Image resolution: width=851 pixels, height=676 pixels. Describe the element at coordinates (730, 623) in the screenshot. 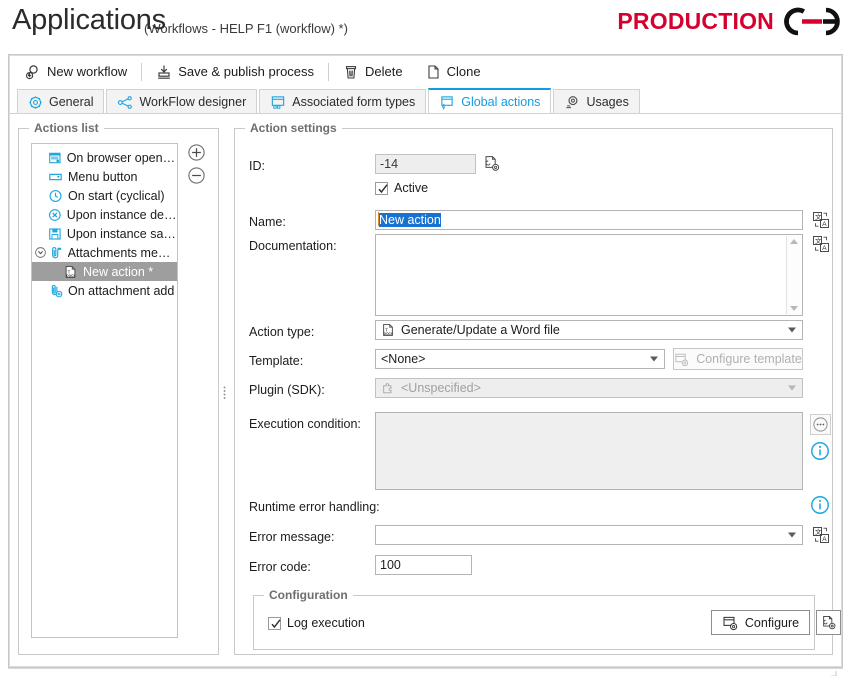

I see `configure-icon` at that location.